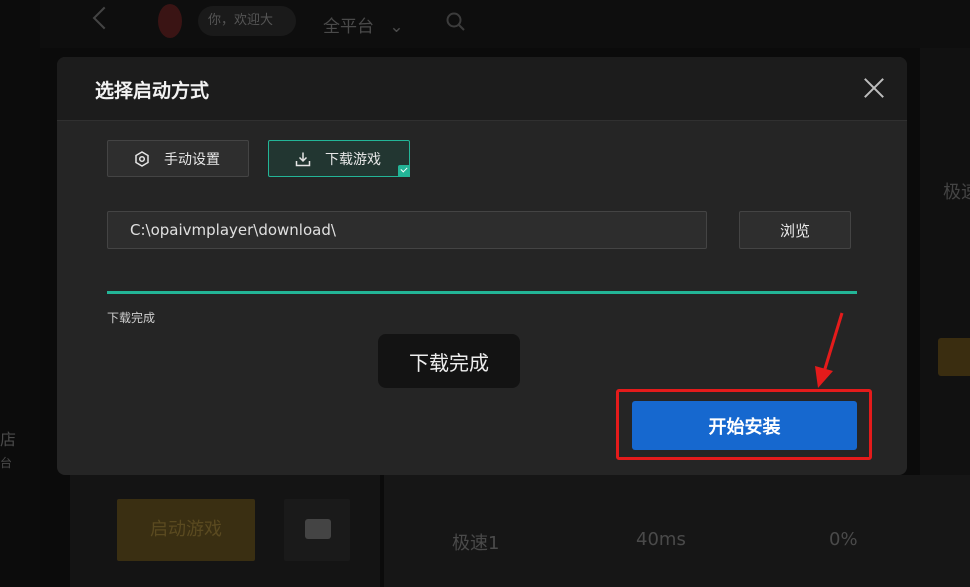 The width and height of the screenshot is (970, 587). Describe the element at coordinates (6, 463) in the screenshot. I see `left-label-platform: 台` at that location.